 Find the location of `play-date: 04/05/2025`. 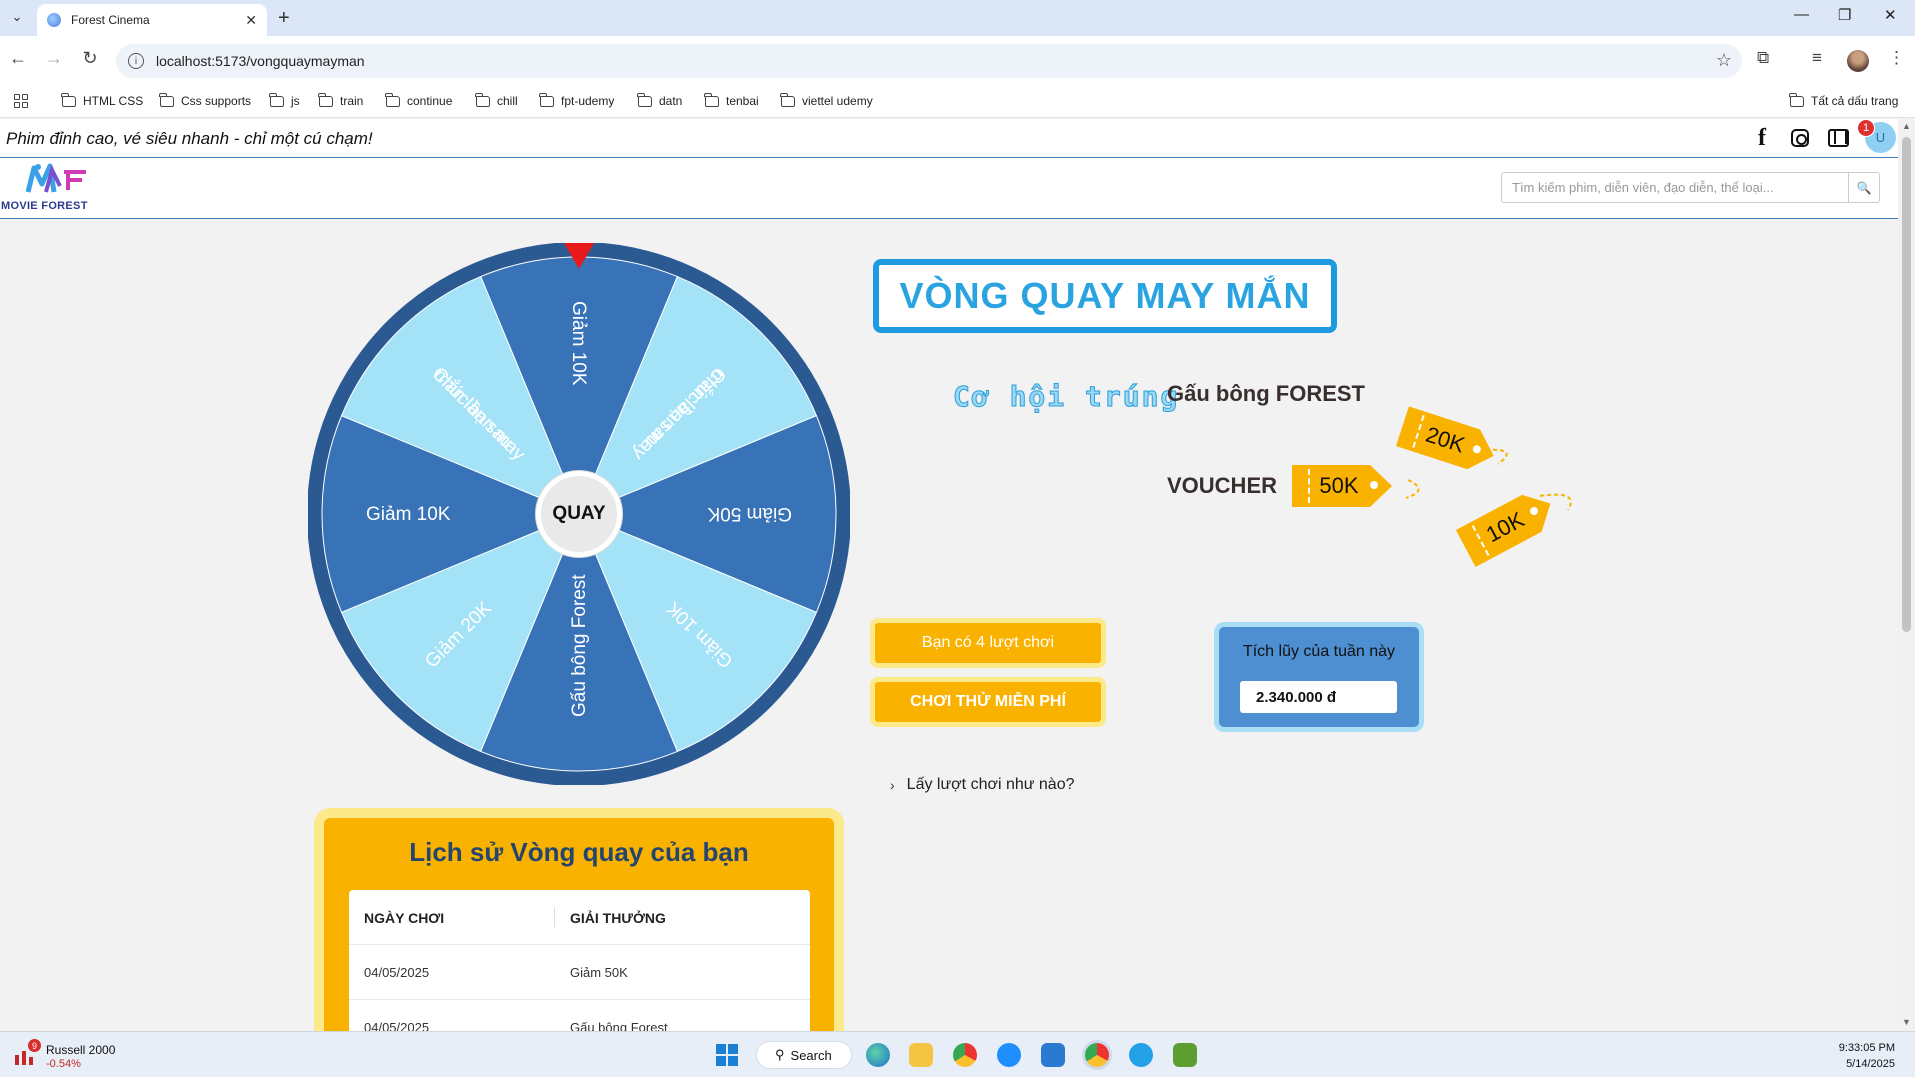

play-date: 04/05/2025 is located at coordinates (397, 972).